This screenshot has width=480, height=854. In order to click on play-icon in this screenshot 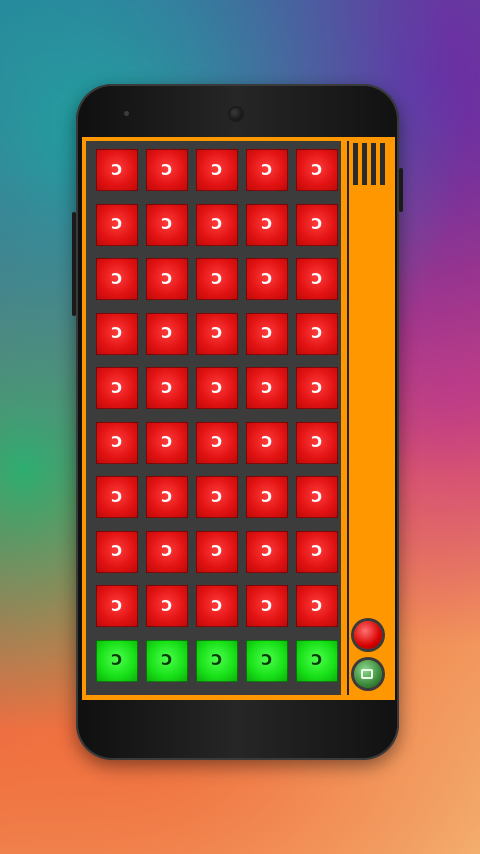, I will do `click(367, 674)`.